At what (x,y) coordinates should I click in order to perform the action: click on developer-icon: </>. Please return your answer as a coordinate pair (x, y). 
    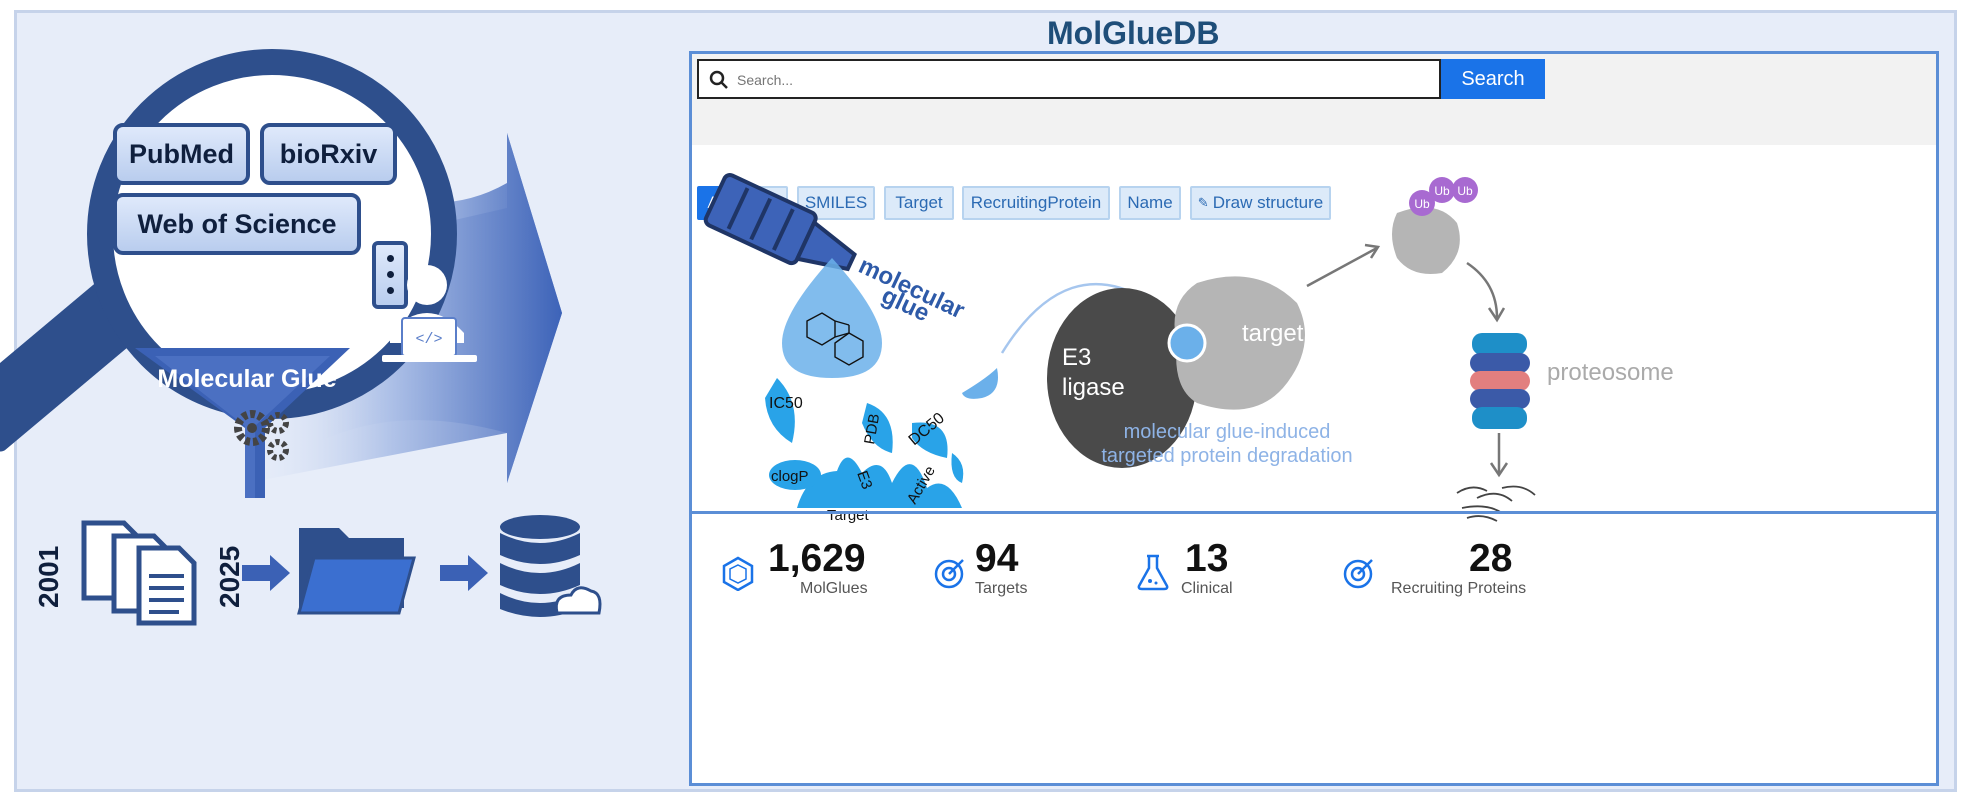
    Looking at the image, I should click on (429, 313).